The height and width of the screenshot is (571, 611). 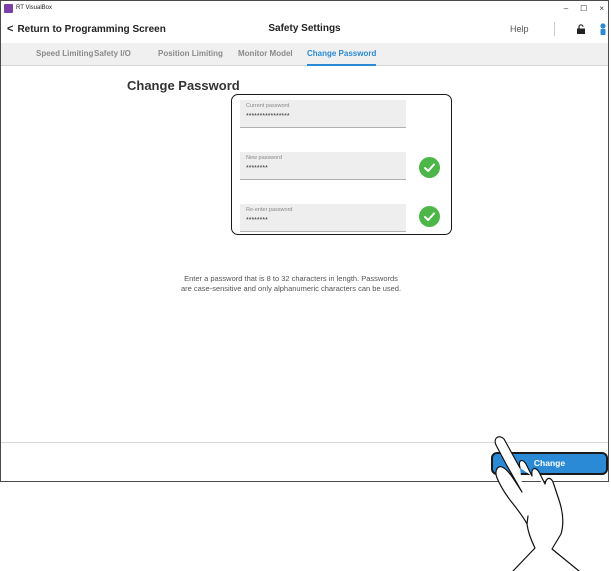 I want to click on maximize-button: ☐, so click(x=583, y=8).